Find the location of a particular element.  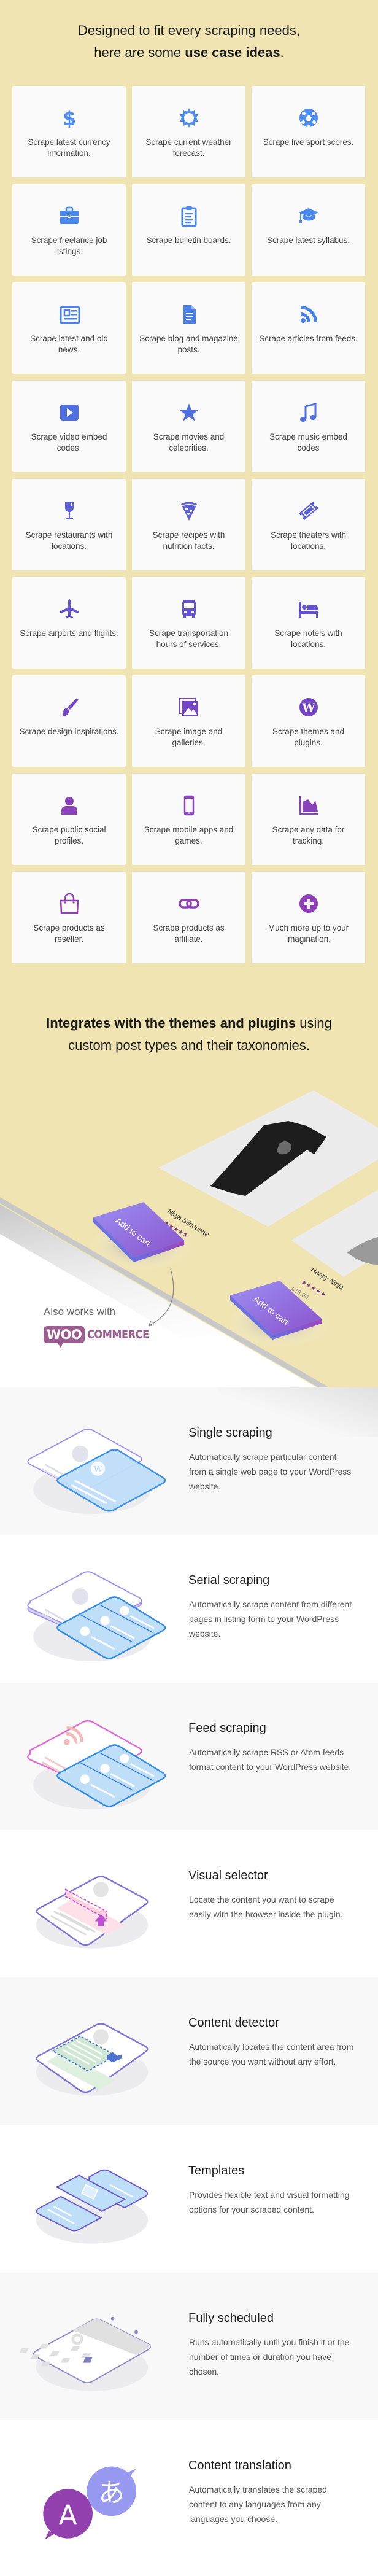

use-case-card: Scrape airports and flights. is located at coordinates (69, 623).